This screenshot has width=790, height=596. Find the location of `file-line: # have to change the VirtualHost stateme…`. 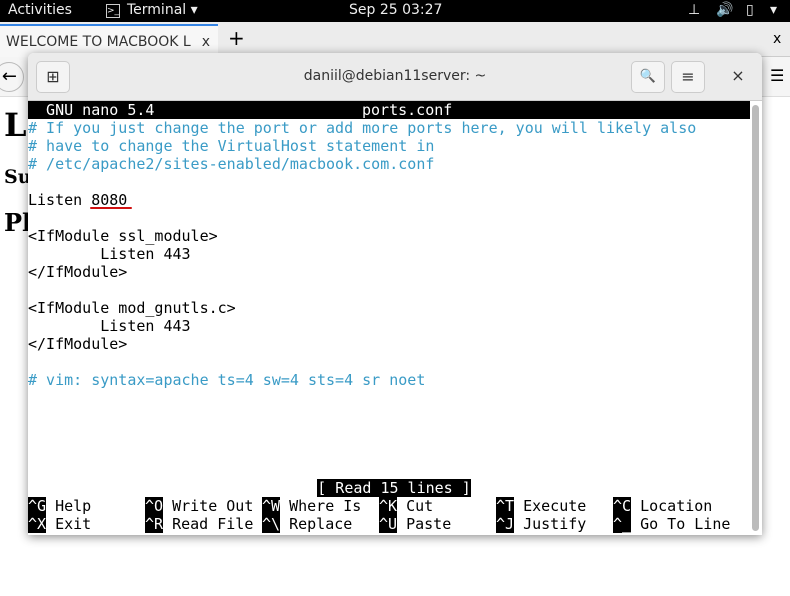

file-line: # have to change the VirtualHost stateme… is located at coordinates (231, 146).